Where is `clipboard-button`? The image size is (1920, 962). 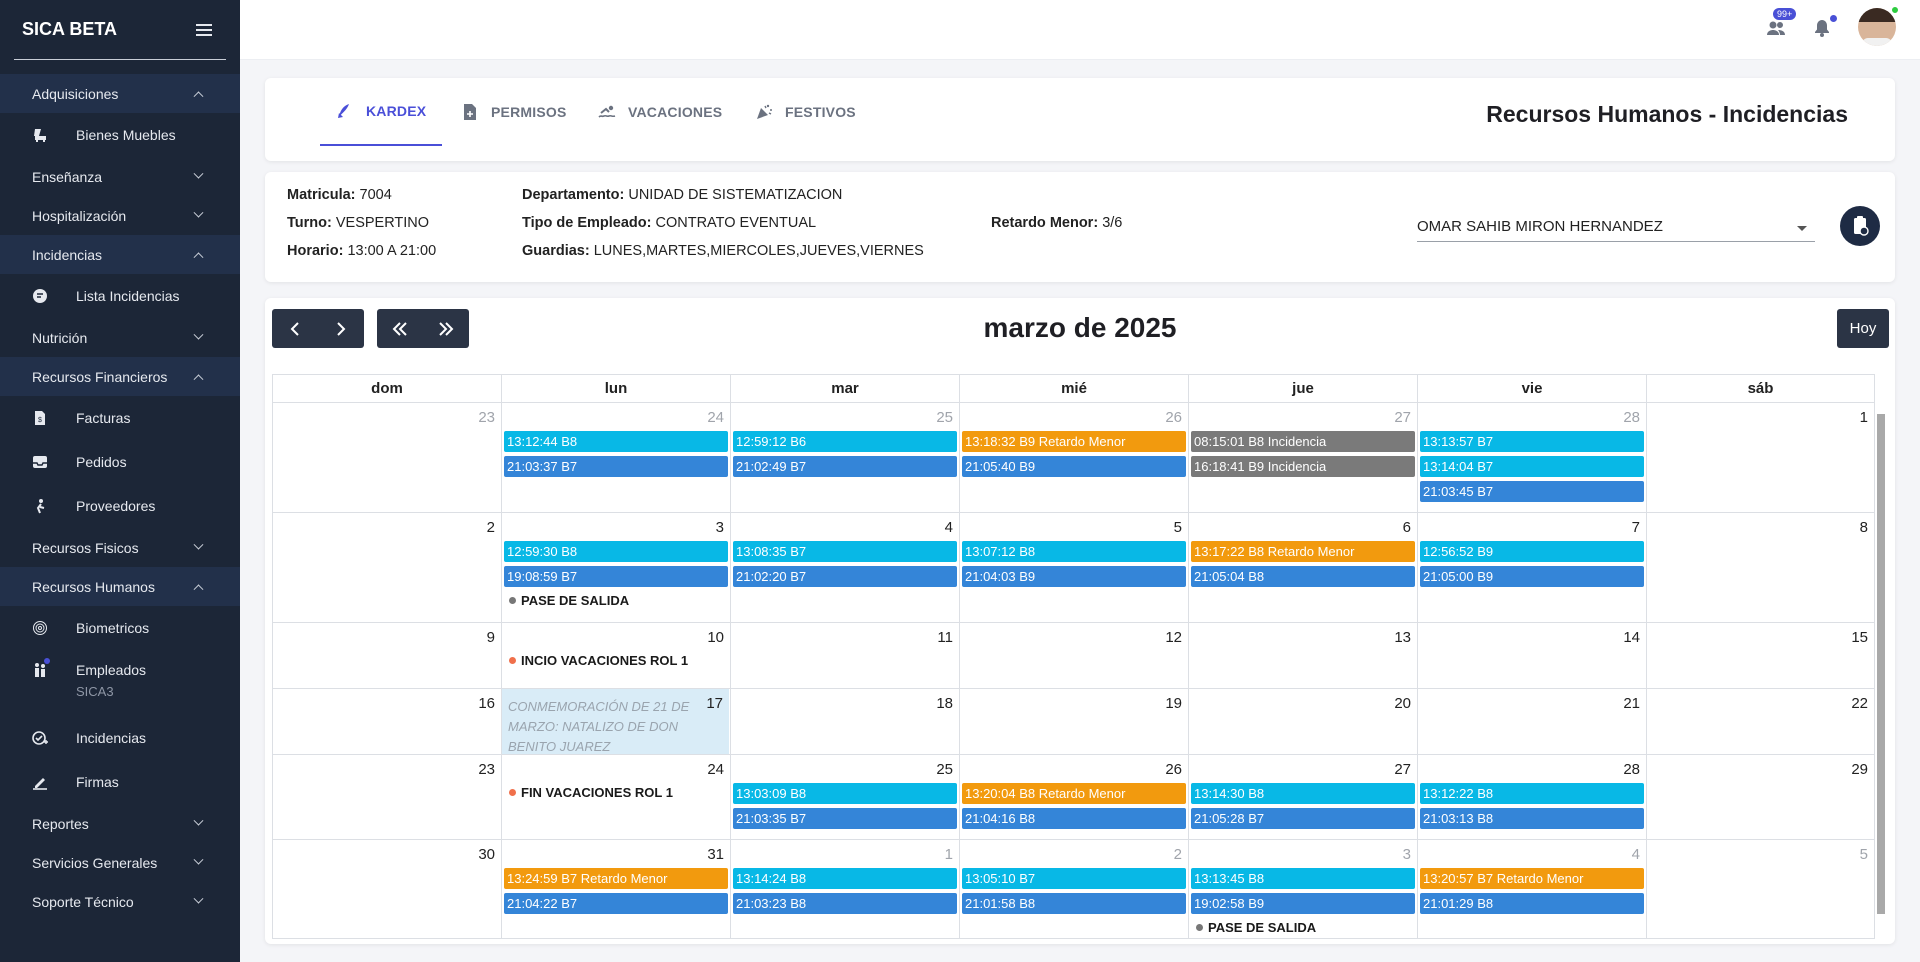
clipboard-button is located at coordinates (1860, 226).